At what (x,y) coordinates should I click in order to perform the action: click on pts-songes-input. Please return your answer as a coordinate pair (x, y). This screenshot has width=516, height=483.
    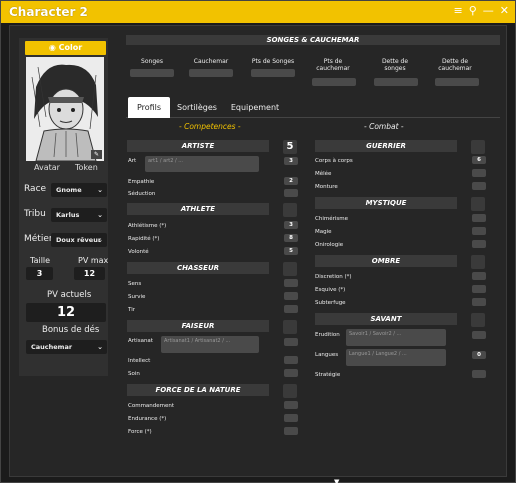
    Looking at the image, I should click on (273, 73).